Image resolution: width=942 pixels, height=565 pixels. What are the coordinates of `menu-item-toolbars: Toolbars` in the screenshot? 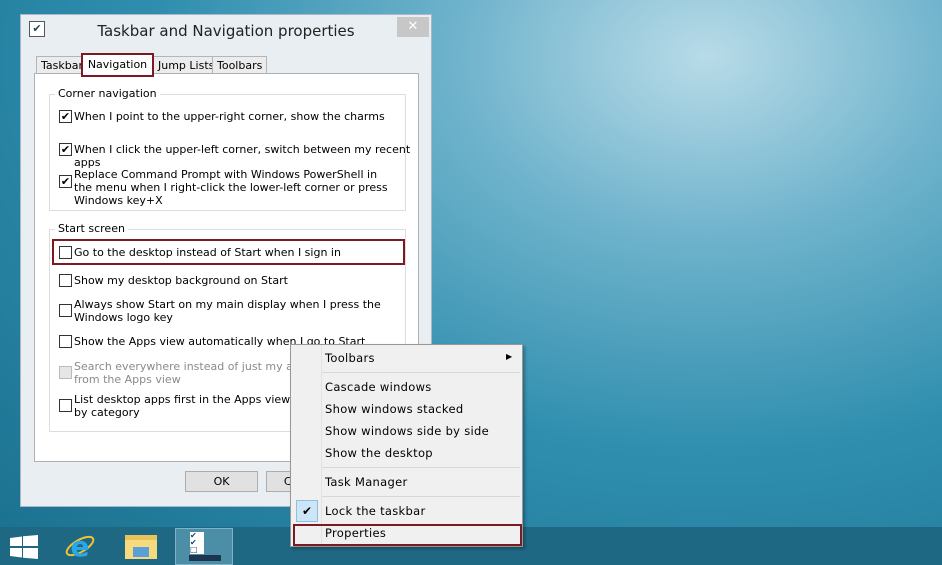 It's located at (350, 358).